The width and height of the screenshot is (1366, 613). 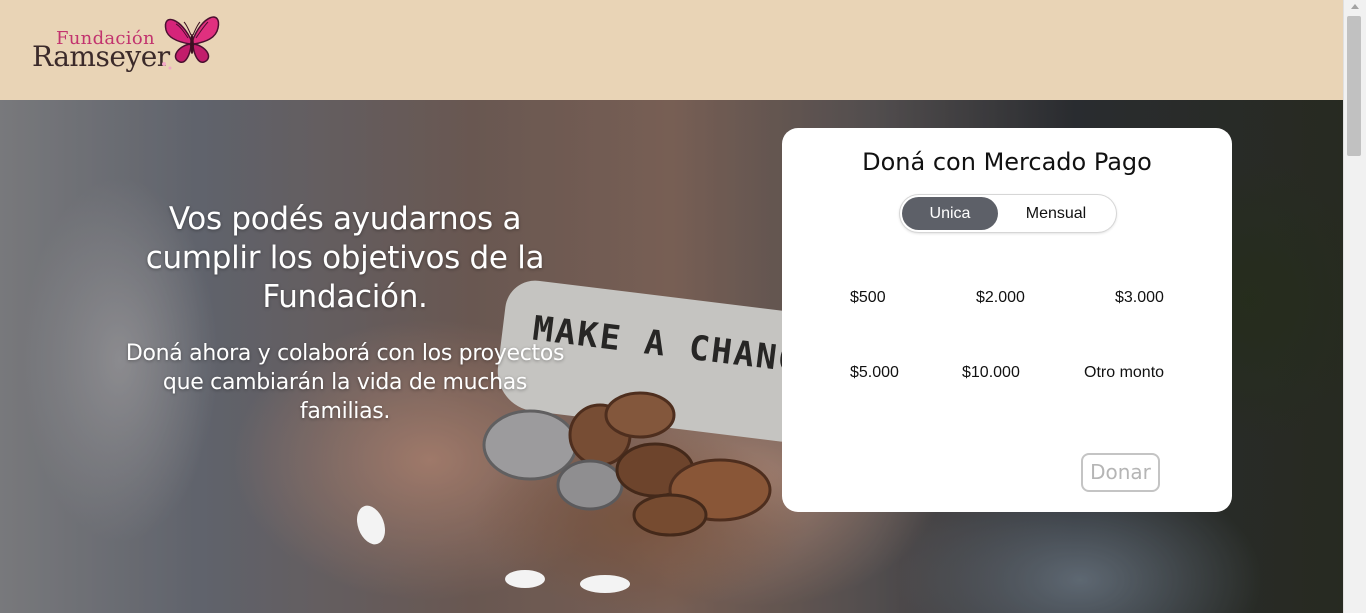 What do you see at coordinates (1124, 373) in the screenshot?
I see `amount-option-other: Otro monto` at bounding box center [1124, 373].